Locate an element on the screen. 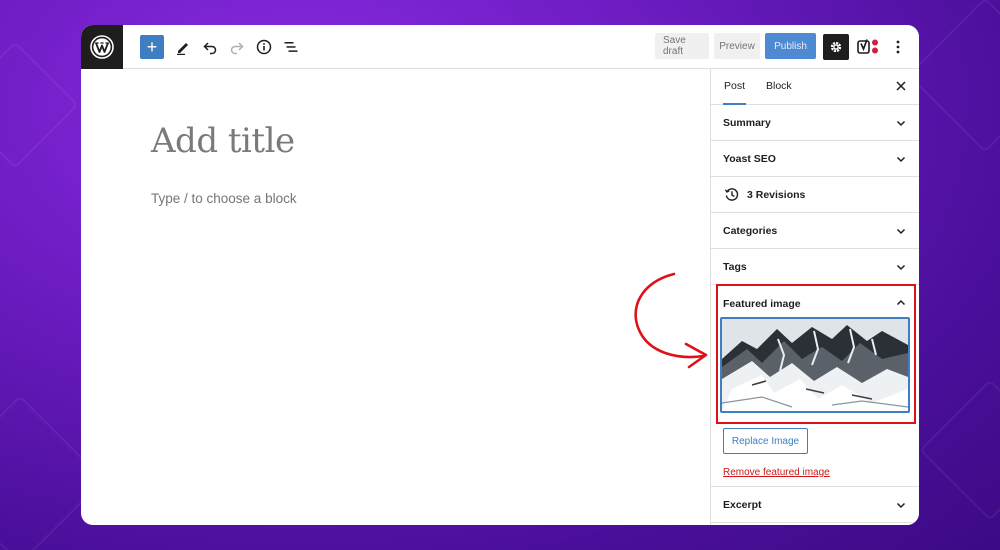  close-icon is located at coordinates (901, 86).